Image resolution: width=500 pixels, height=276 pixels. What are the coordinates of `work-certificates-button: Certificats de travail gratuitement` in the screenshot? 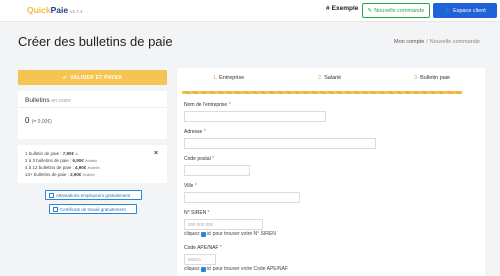 It's located at (93, 209).